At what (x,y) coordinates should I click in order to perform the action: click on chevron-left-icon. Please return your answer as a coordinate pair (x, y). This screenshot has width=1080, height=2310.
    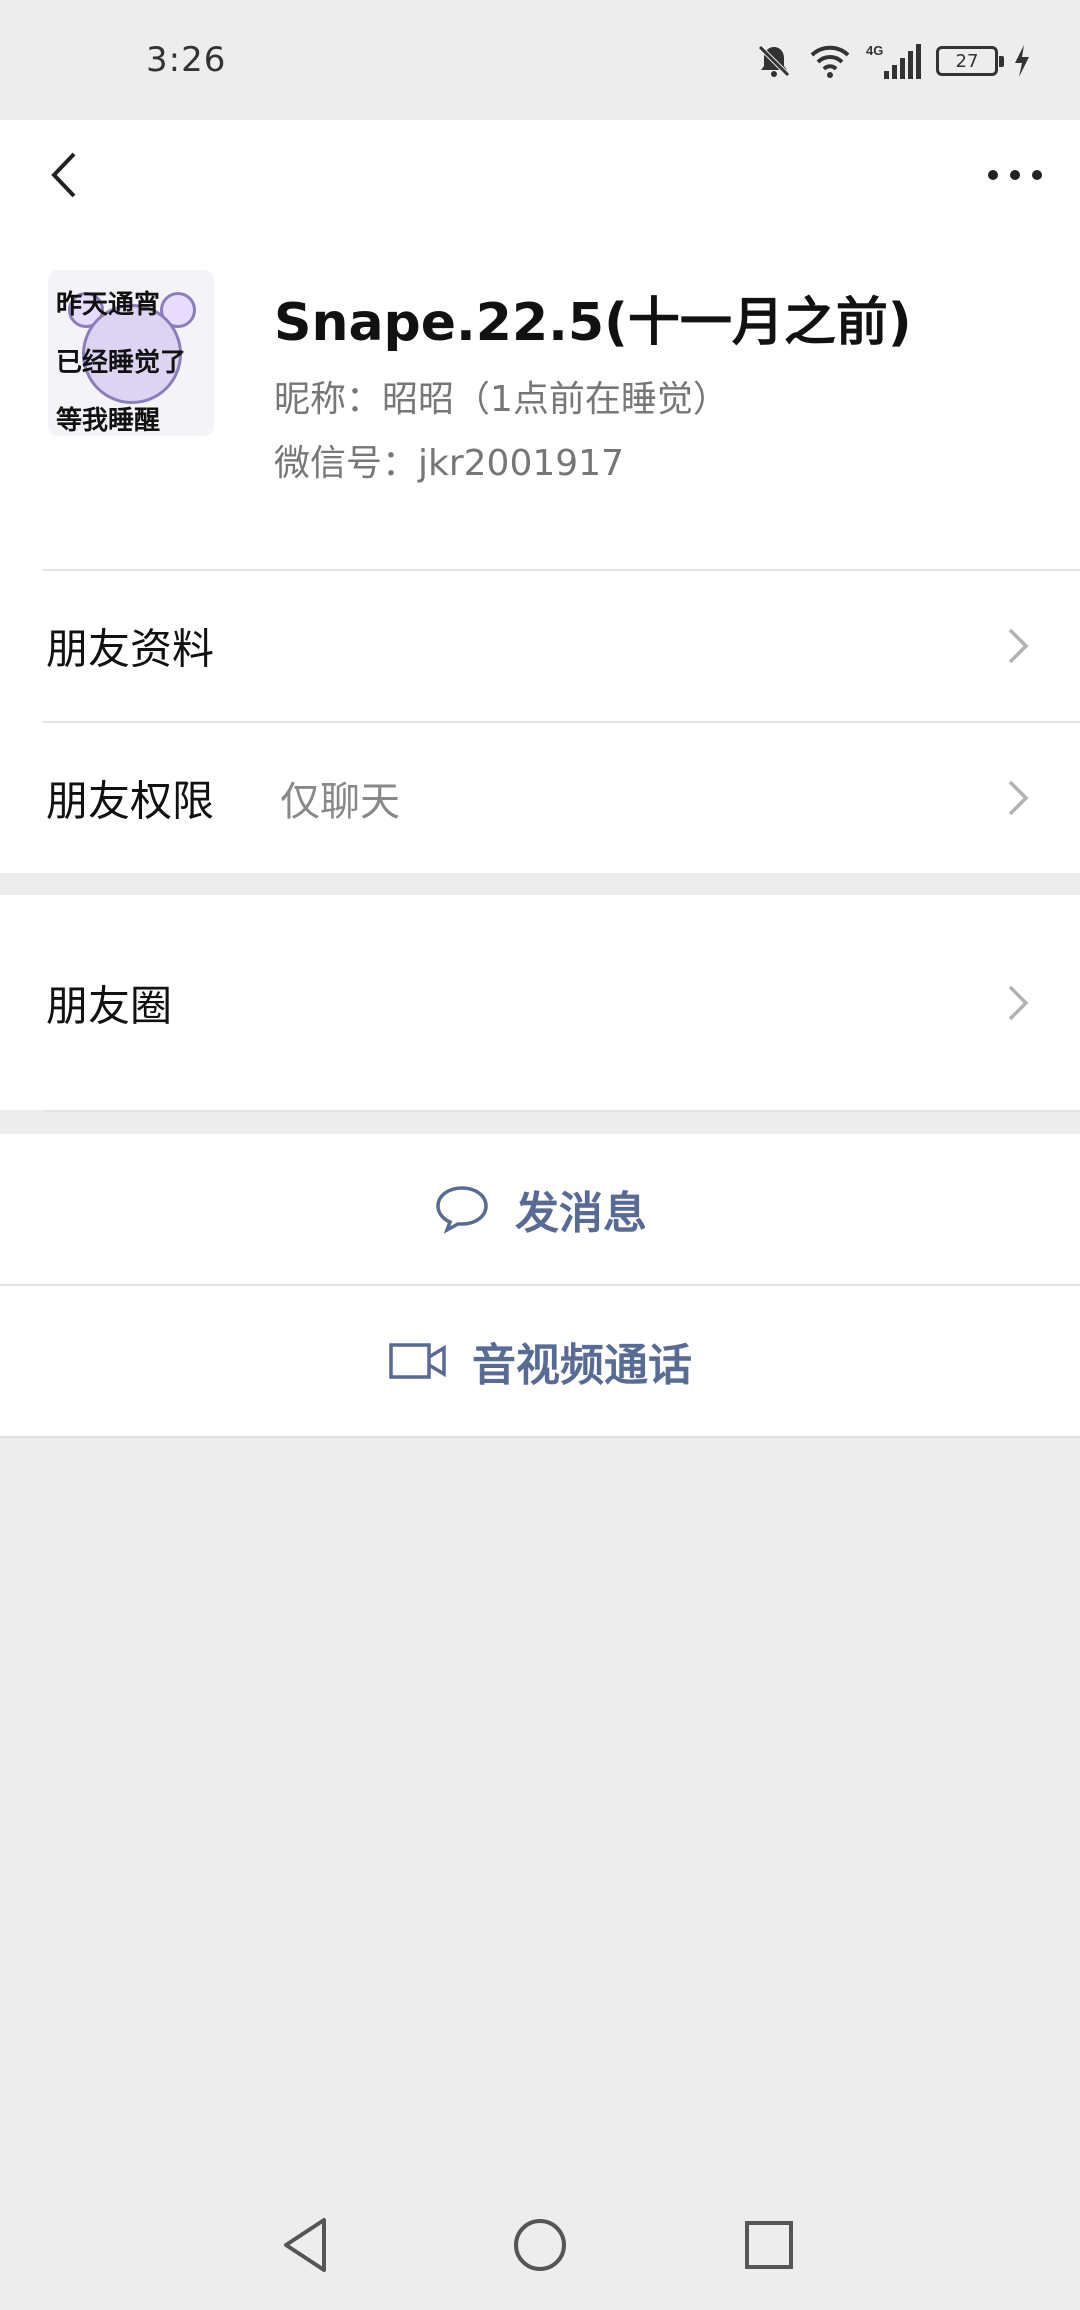
    Looking at the image, I should click on (63, 175).